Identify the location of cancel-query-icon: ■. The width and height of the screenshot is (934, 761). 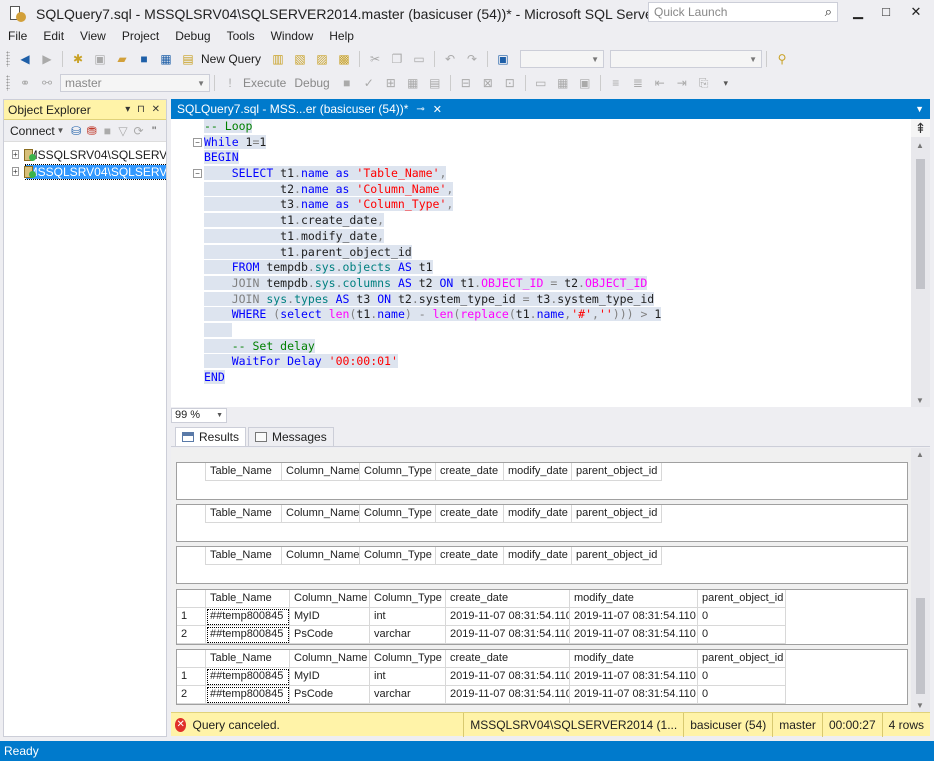
(347, 83).